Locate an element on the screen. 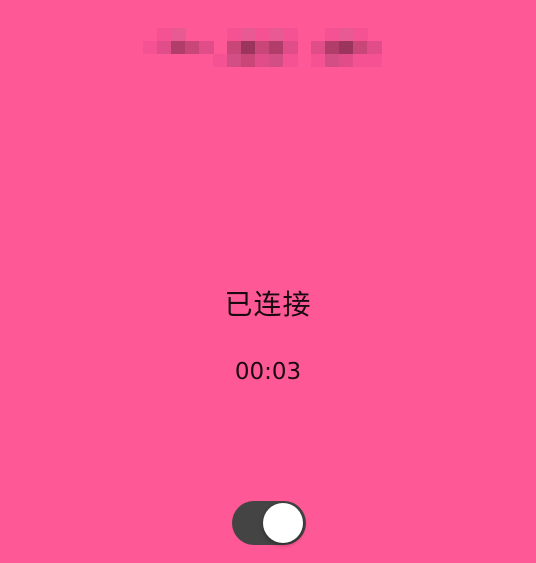  call-toggle-switch is located at coordinates (269, 523).